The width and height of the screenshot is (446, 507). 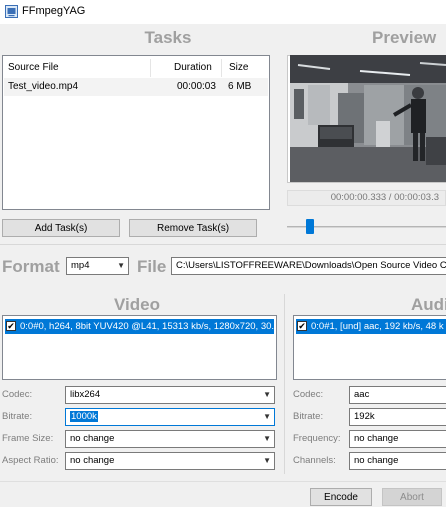 I want to click on format-select: mp4 ▼, so click(x=97, y=266).